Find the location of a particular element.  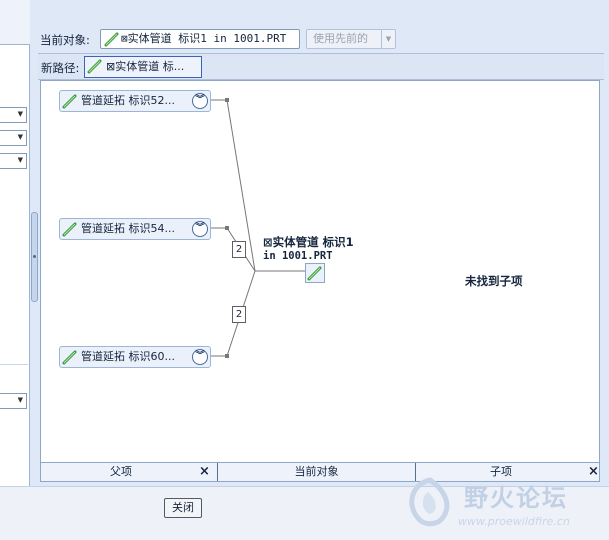

chevron-down-icon: ▼ is located at coordinates (388, 39).